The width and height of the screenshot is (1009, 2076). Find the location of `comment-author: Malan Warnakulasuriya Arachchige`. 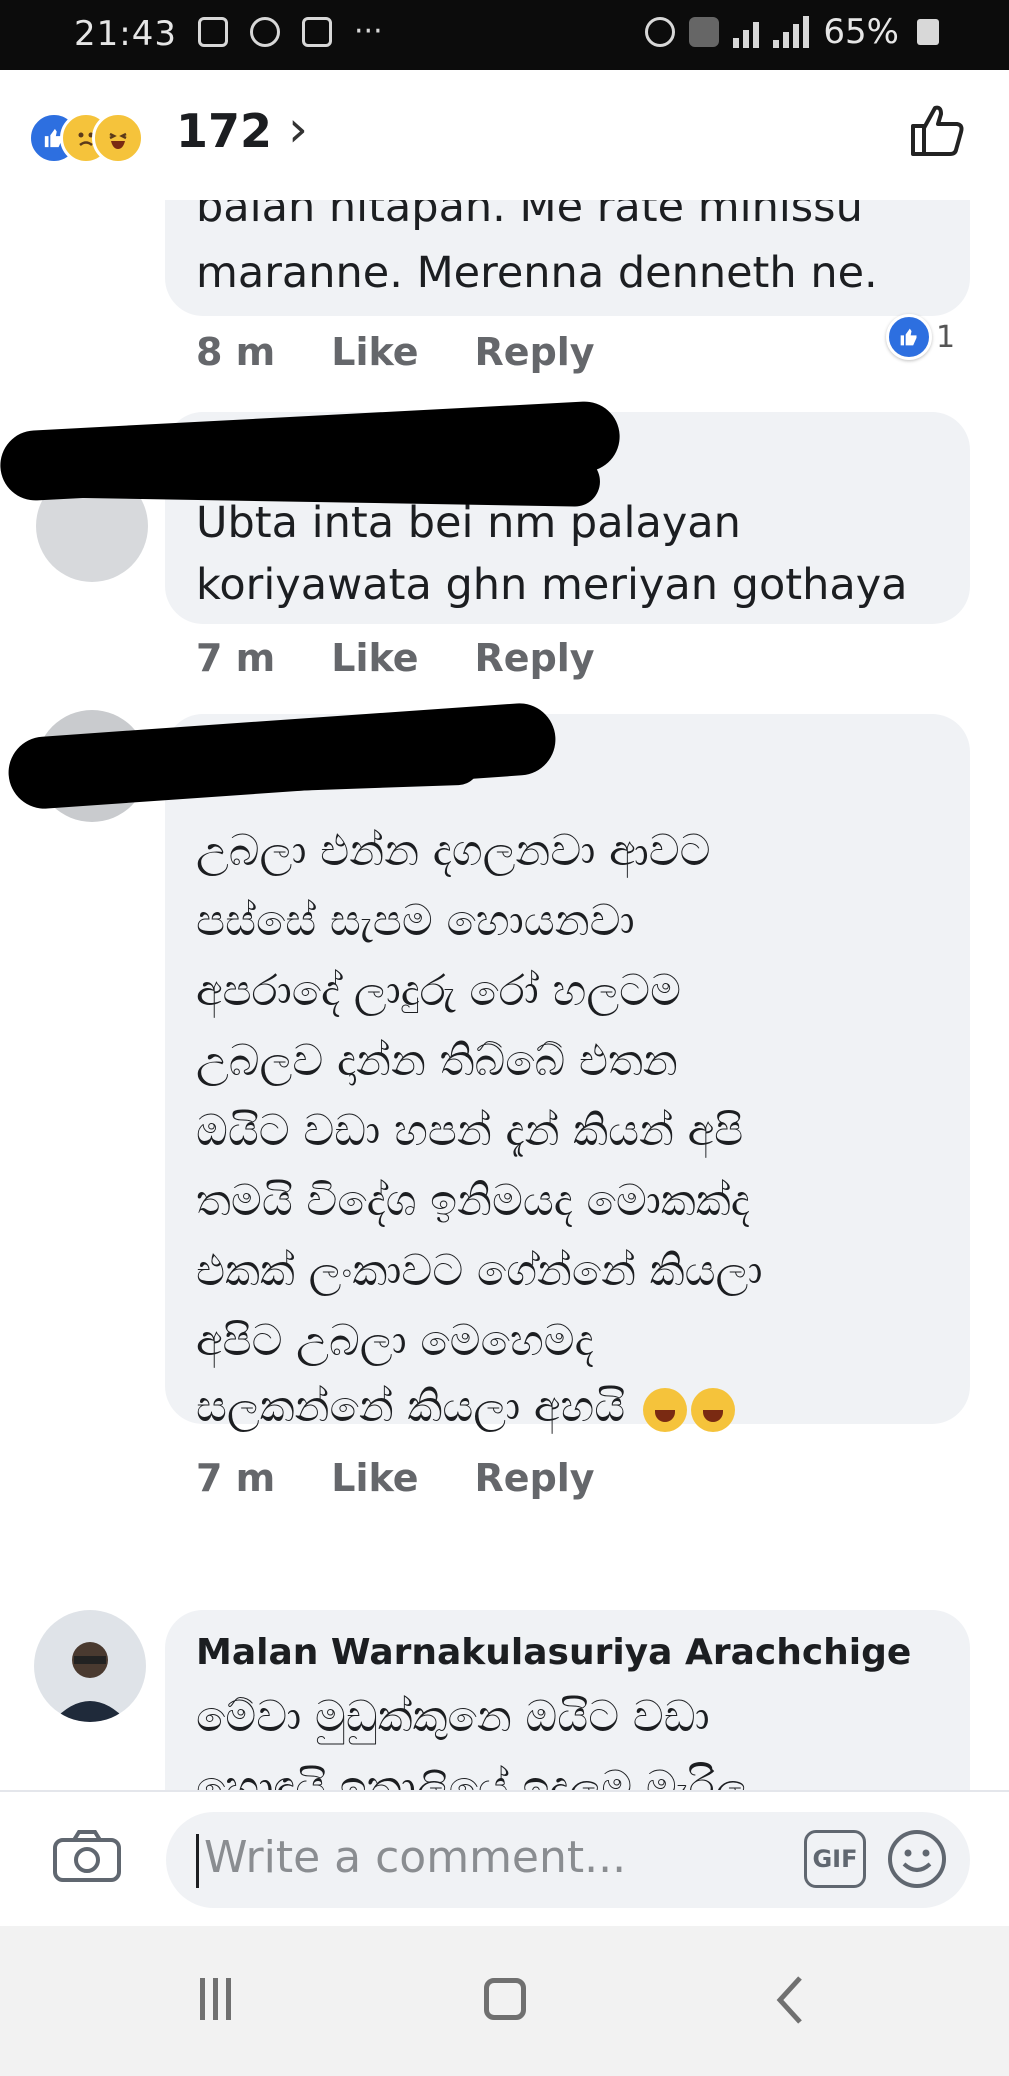

comment-author: Malan Warnakulasuriya Arachchige is located at coordinates (553, 1652).